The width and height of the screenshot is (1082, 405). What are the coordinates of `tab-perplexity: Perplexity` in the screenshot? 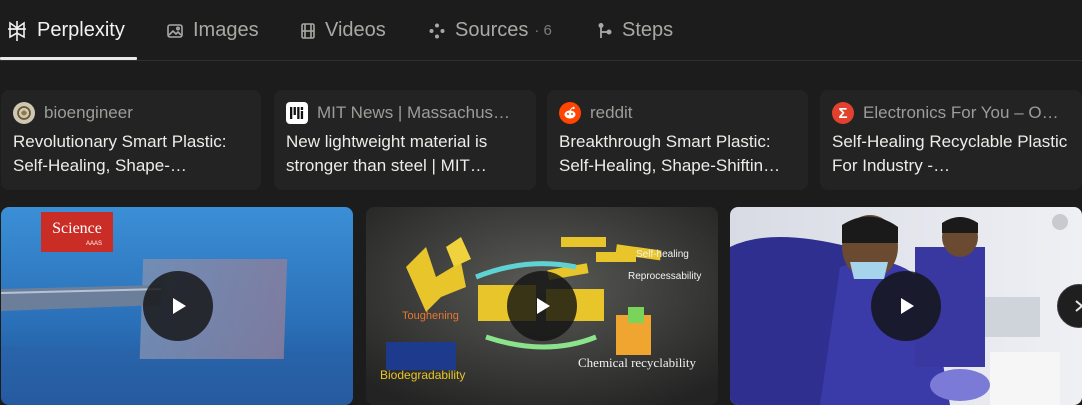 It's located at (65, 30).